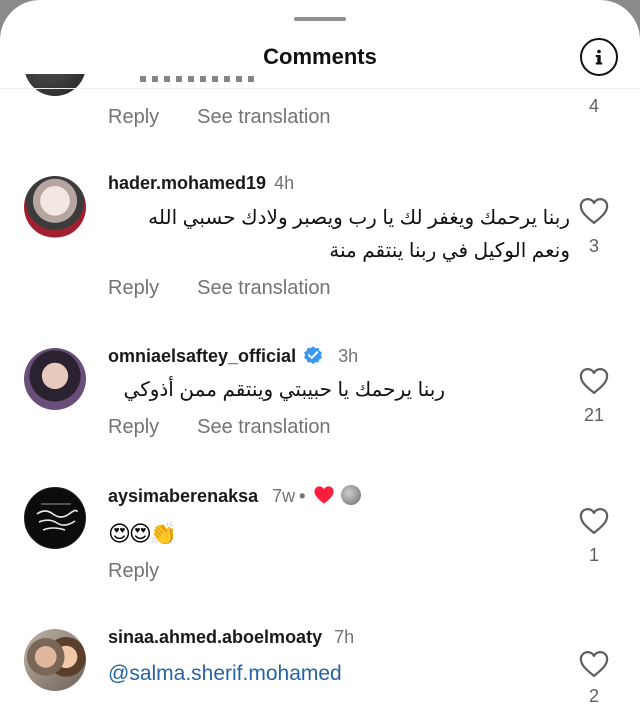 The image size is (640, 704). I want to click on calligraphy-image, so click(57, 517).